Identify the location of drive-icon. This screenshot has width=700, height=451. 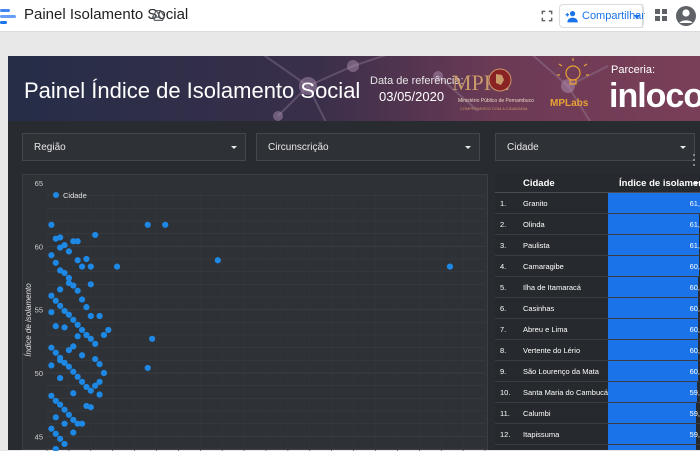
(158, 15).